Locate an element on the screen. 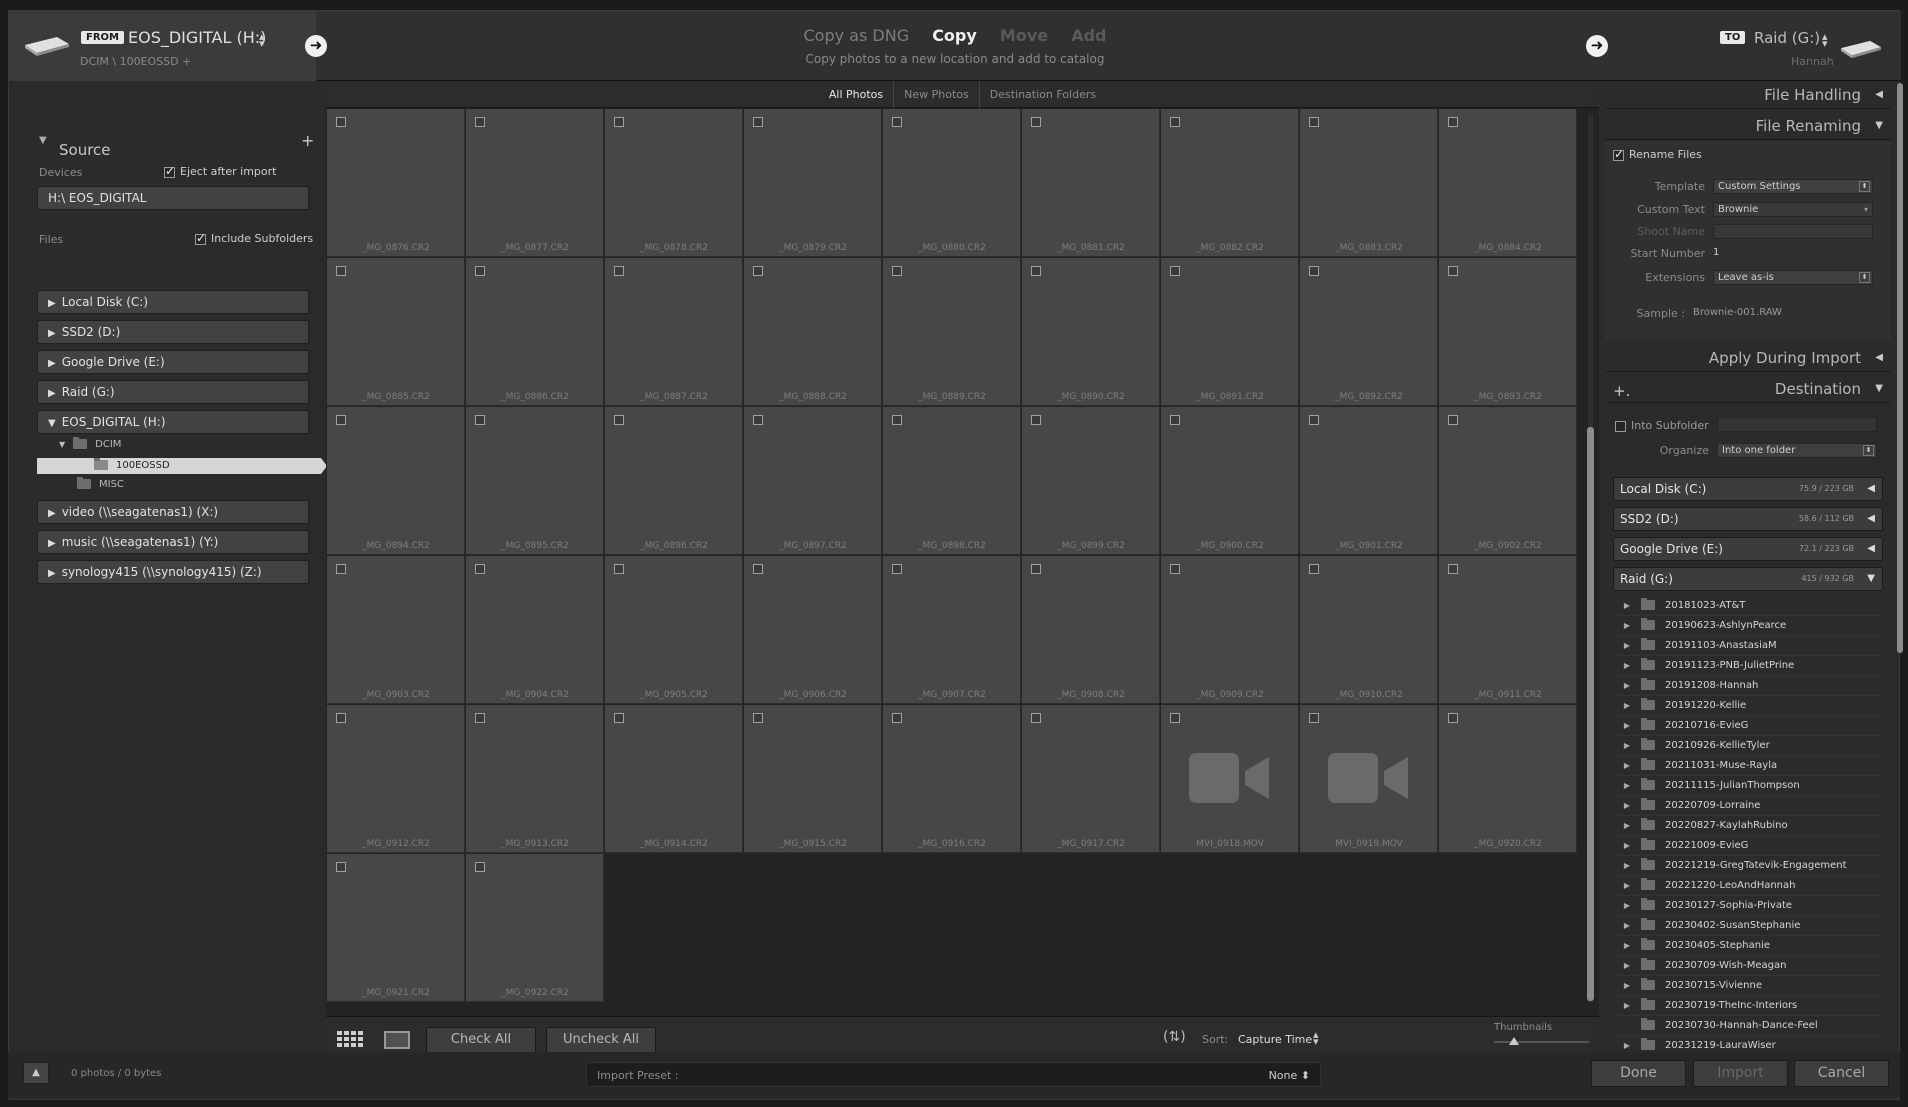 The width and height of the screenshot is (1908, 1107). tab-destination-folders: Destination Folders is located at coordinates (1043, 94).